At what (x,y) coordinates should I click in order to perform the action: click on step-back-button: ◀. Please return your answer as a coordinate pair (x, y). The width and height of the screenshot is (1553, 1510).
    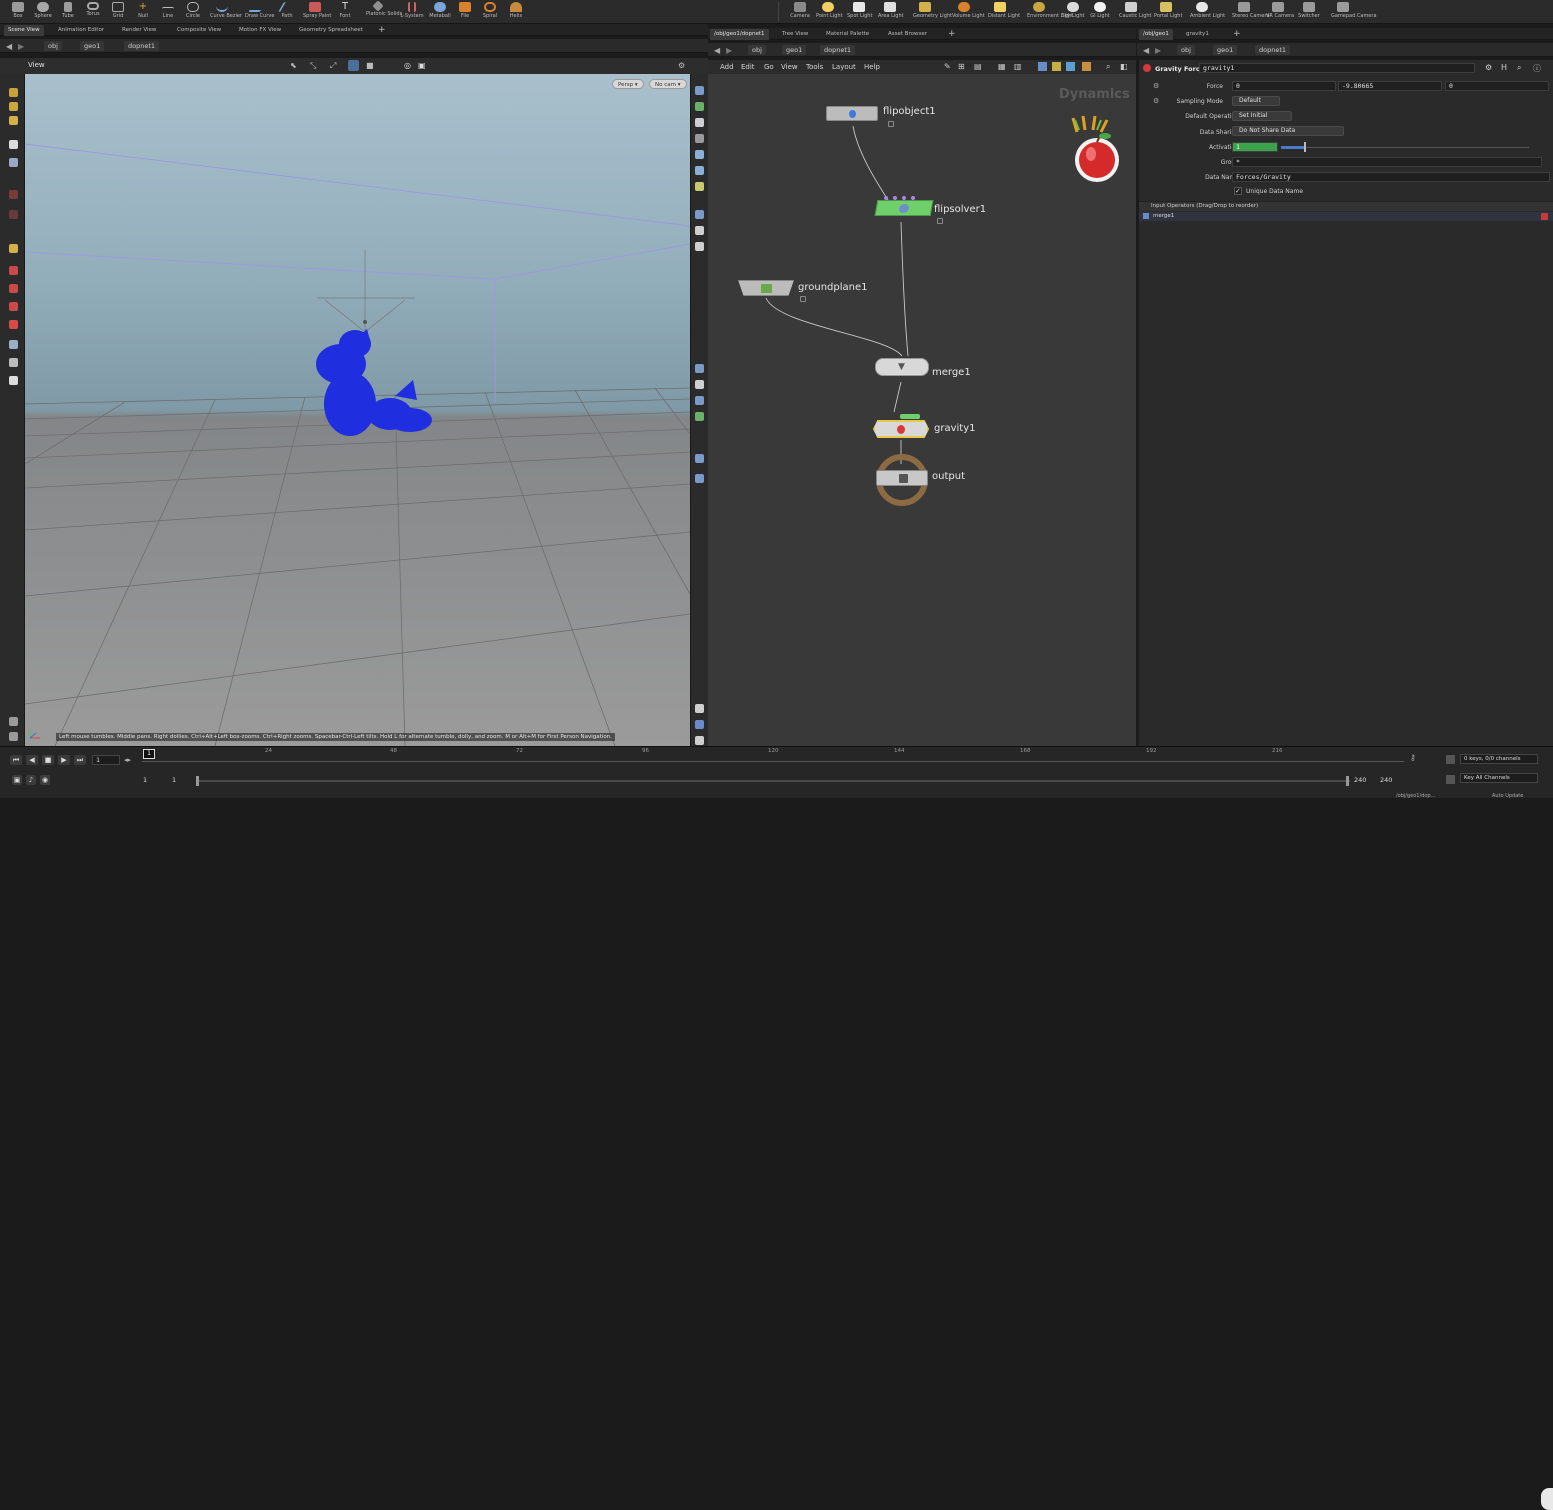
    Looking at the image, I should click on (32, 760).